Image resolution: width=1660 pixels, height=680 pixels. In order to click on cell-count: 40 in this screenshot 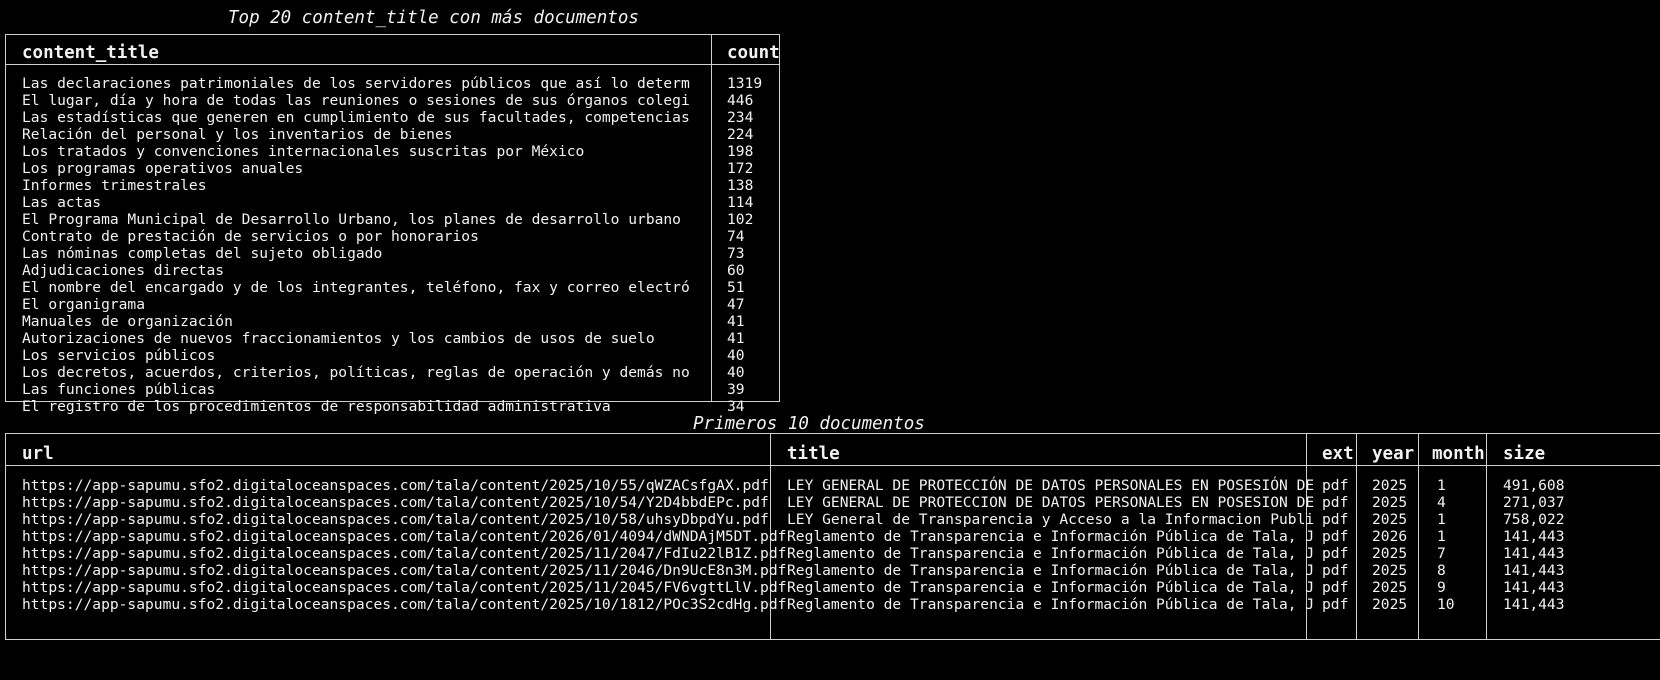, I will do `click(736, 372)`.